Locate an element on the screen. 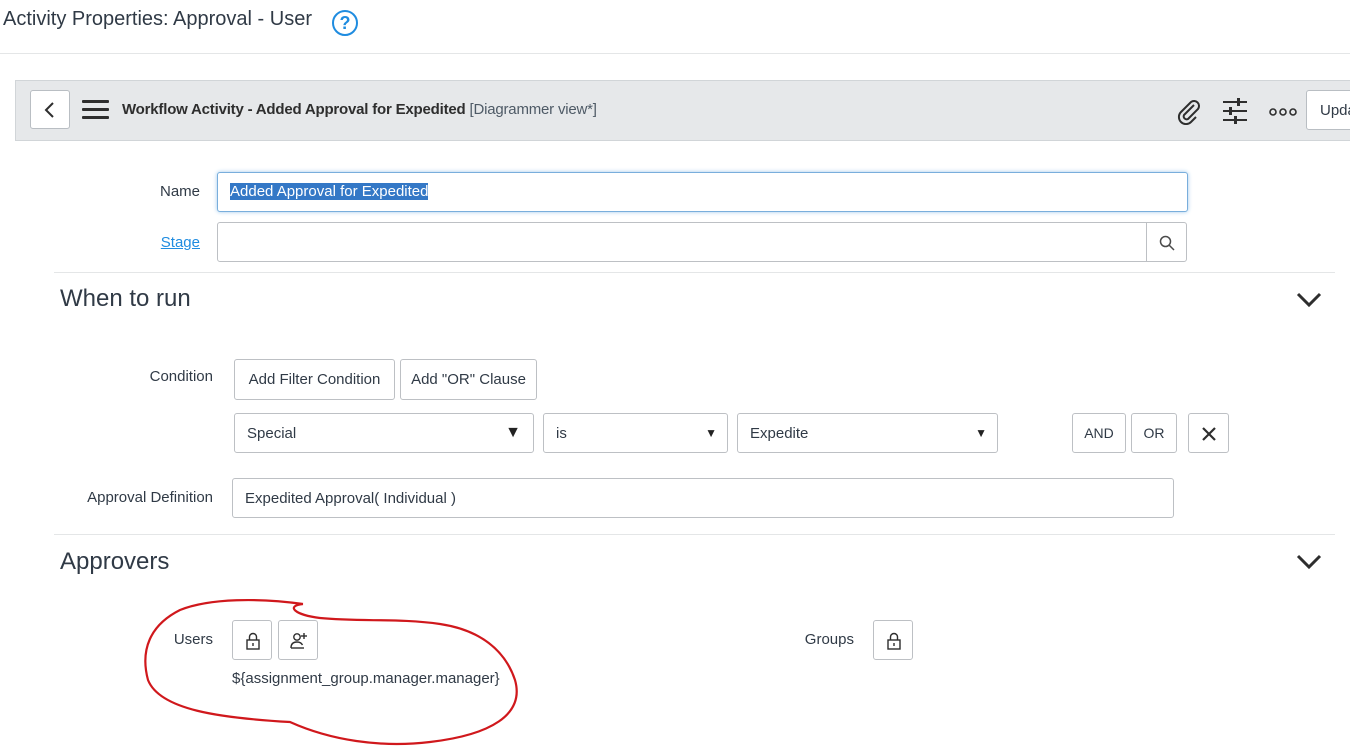 This screenshot has height=748, width=1350. users-lock-button is located at coordinates (252, 640).